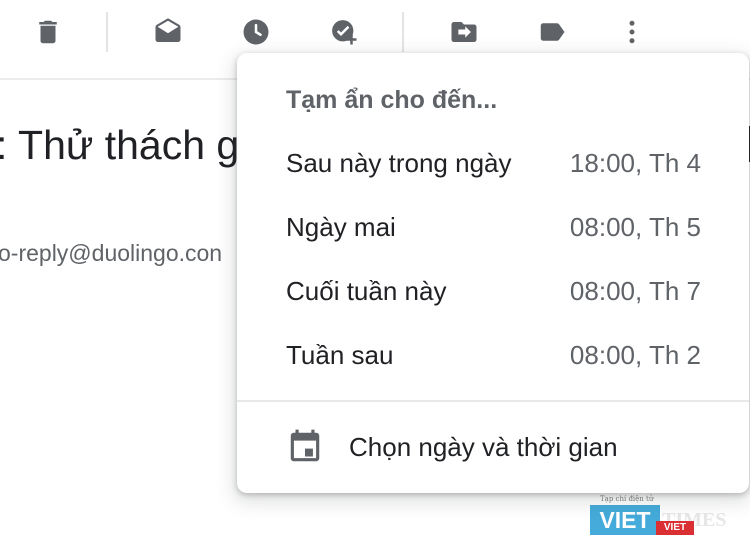  I want to click on pick-date-time-label: Chọn ngày và thời gian, so click(483, 447).